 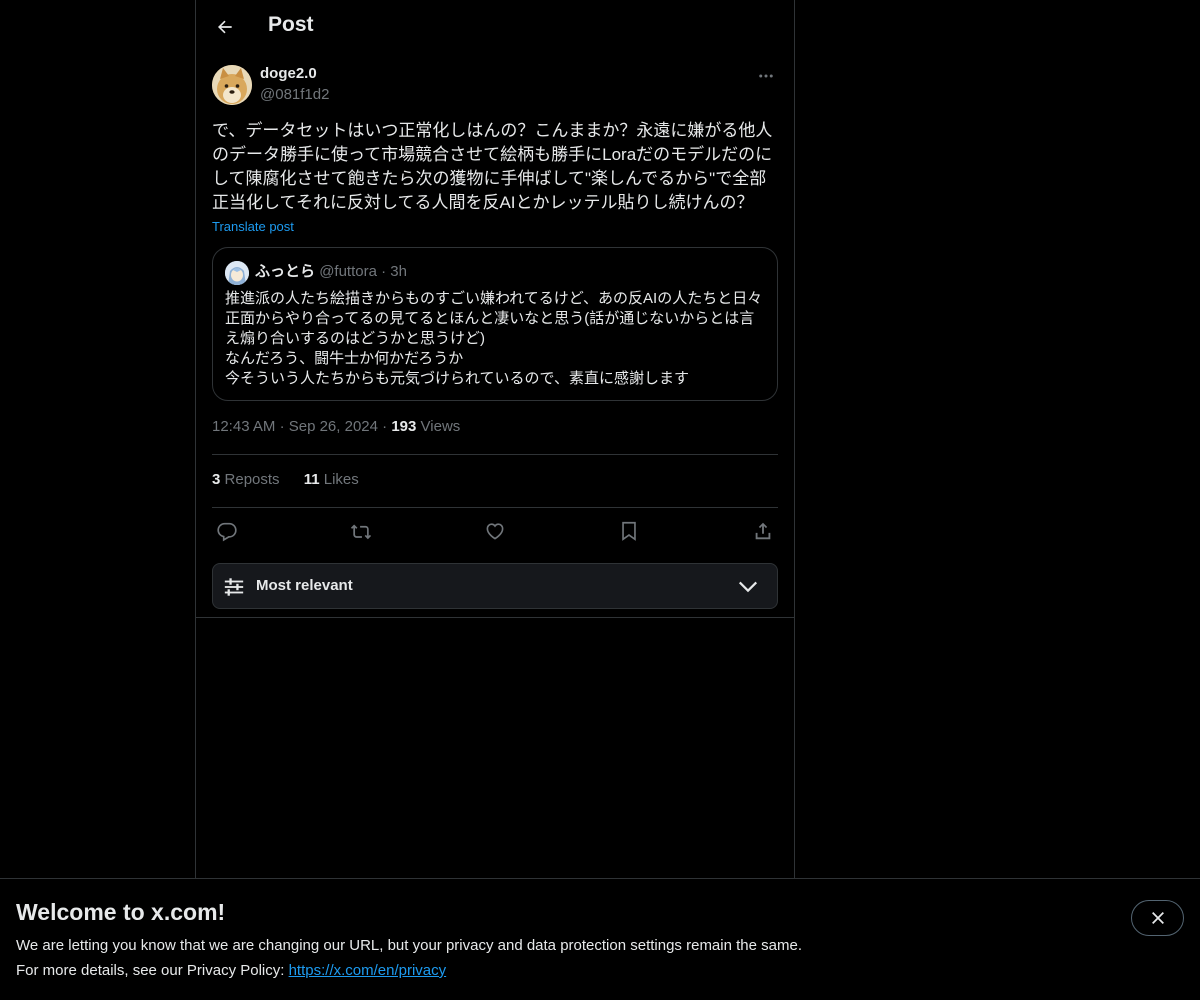 I want to click on reply-icon, so click(x=227, y=532).